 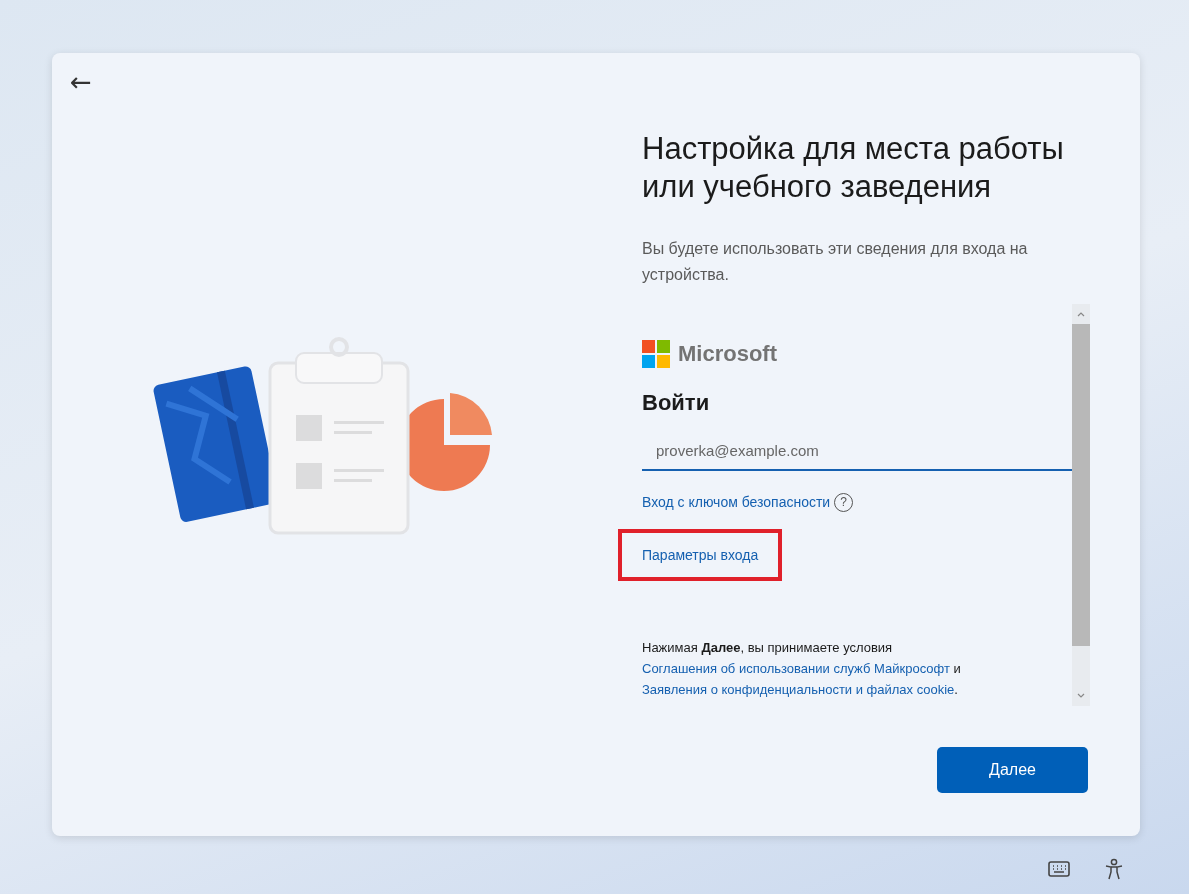 What do you see at coordinates (676, 403) in the screenshot?
I see `signin-title: Войти` at bounding box center [676, 403].